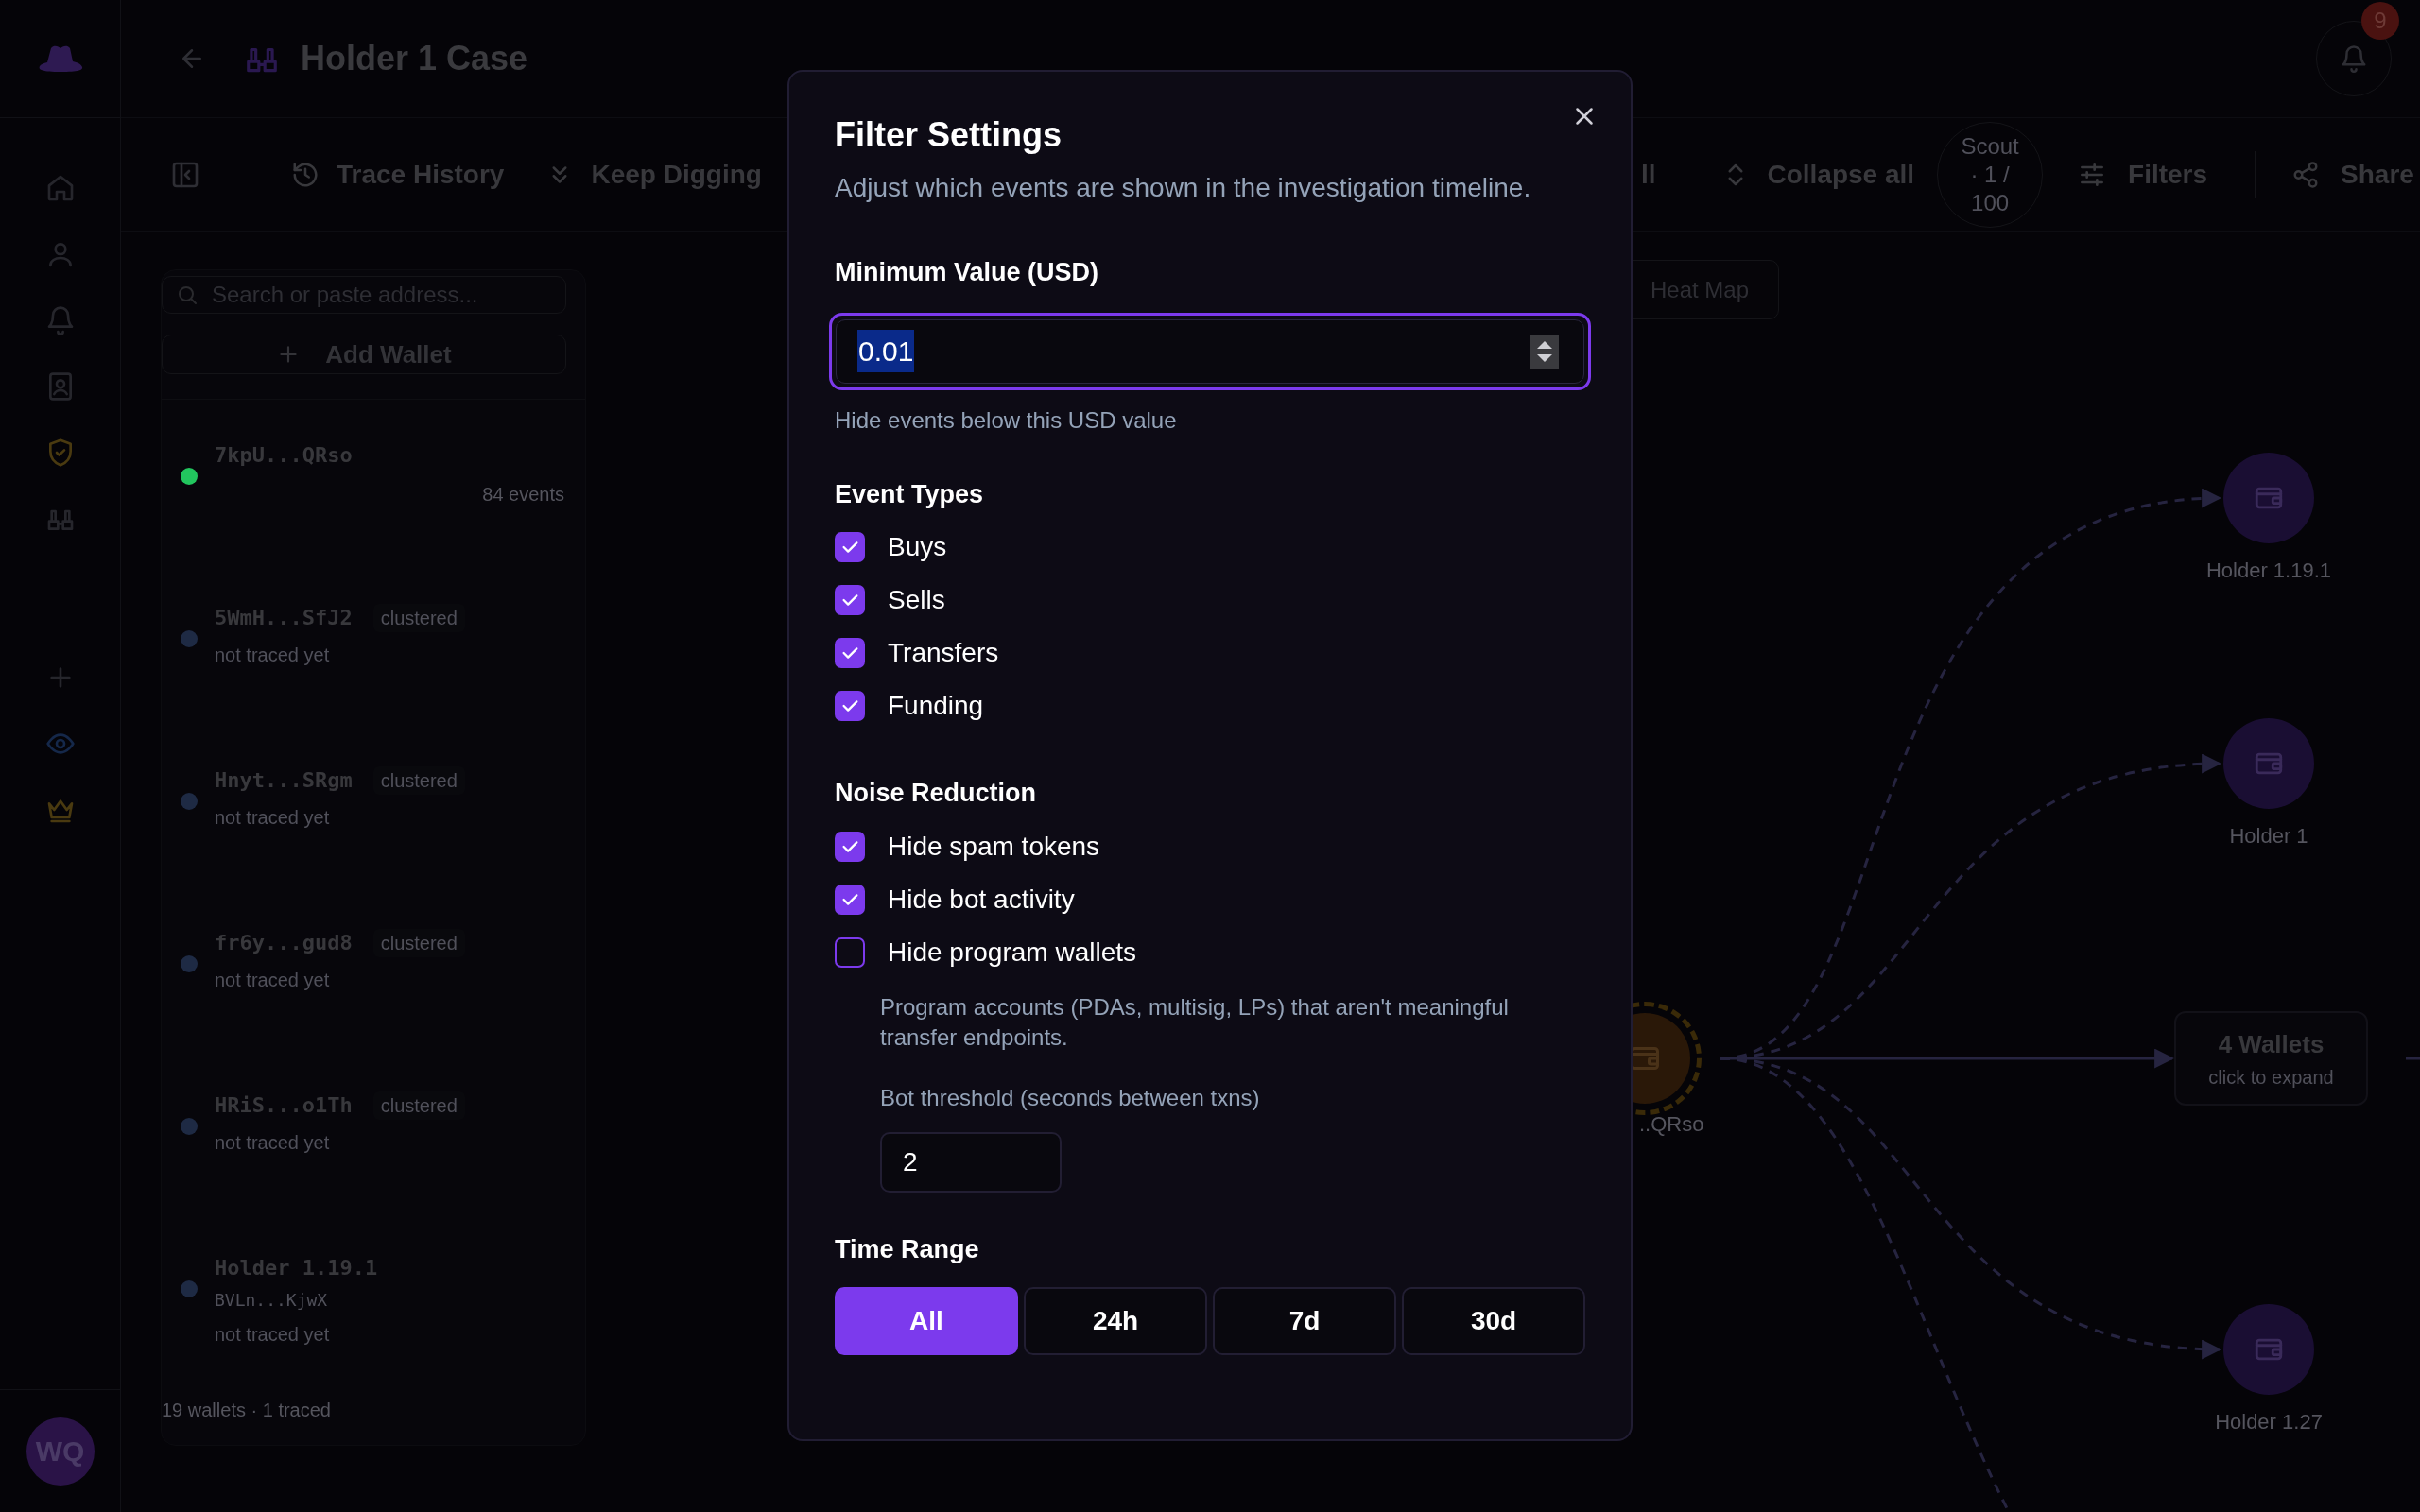 The height and width of the screenshot is (1512, 2420). I want to click on field-label: Minimum Value (USD), so click(967, 272).